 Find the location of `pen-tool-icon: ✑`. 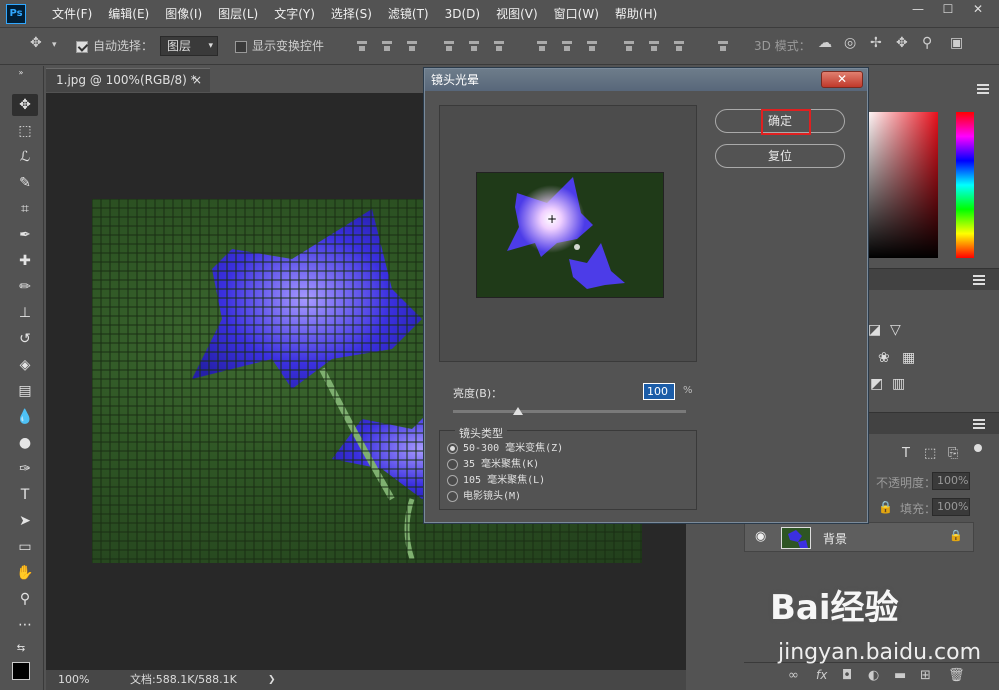

pen-tool-icon: ✑ is located at coordinates (25, 469).